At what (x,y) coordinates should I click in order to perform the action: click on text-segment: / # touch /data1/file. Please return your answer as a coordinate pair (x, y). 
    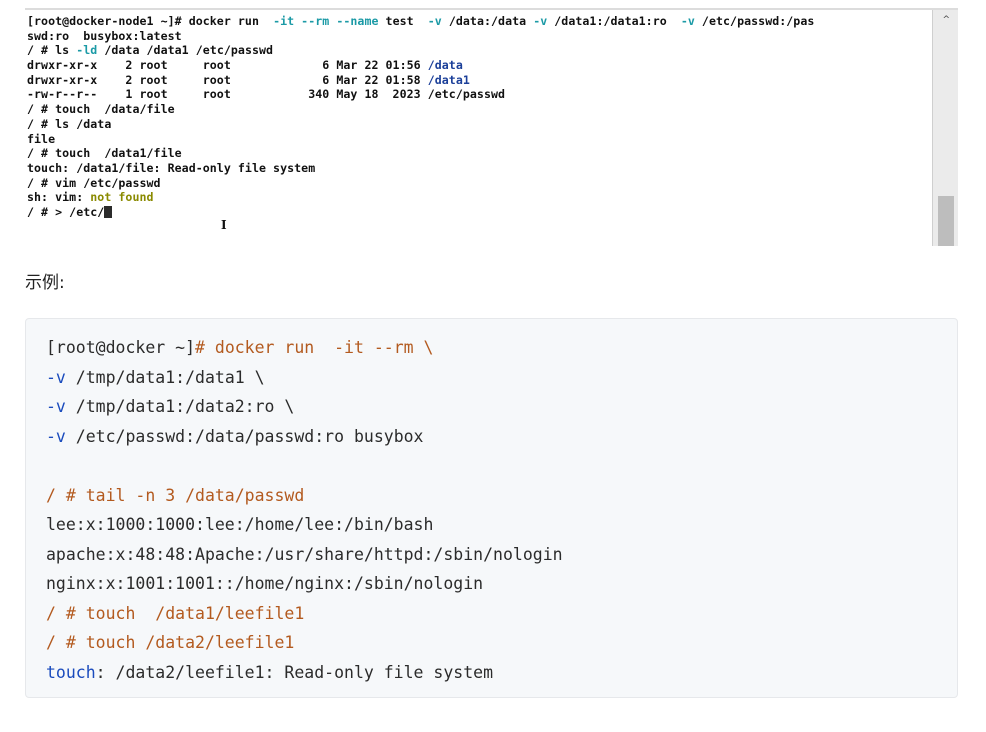
    Looking at the image, I should click on (104, 153).